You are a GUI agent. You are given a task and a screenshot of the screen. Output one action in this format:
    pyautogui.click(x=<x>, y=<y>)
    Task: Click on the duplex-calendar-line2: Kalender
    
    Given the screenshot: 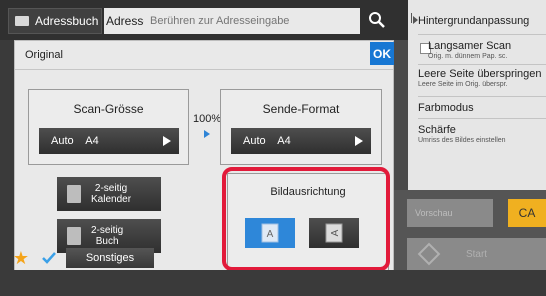 What is the action you would take?
    pyautogui.click(x=111, y=199)
    